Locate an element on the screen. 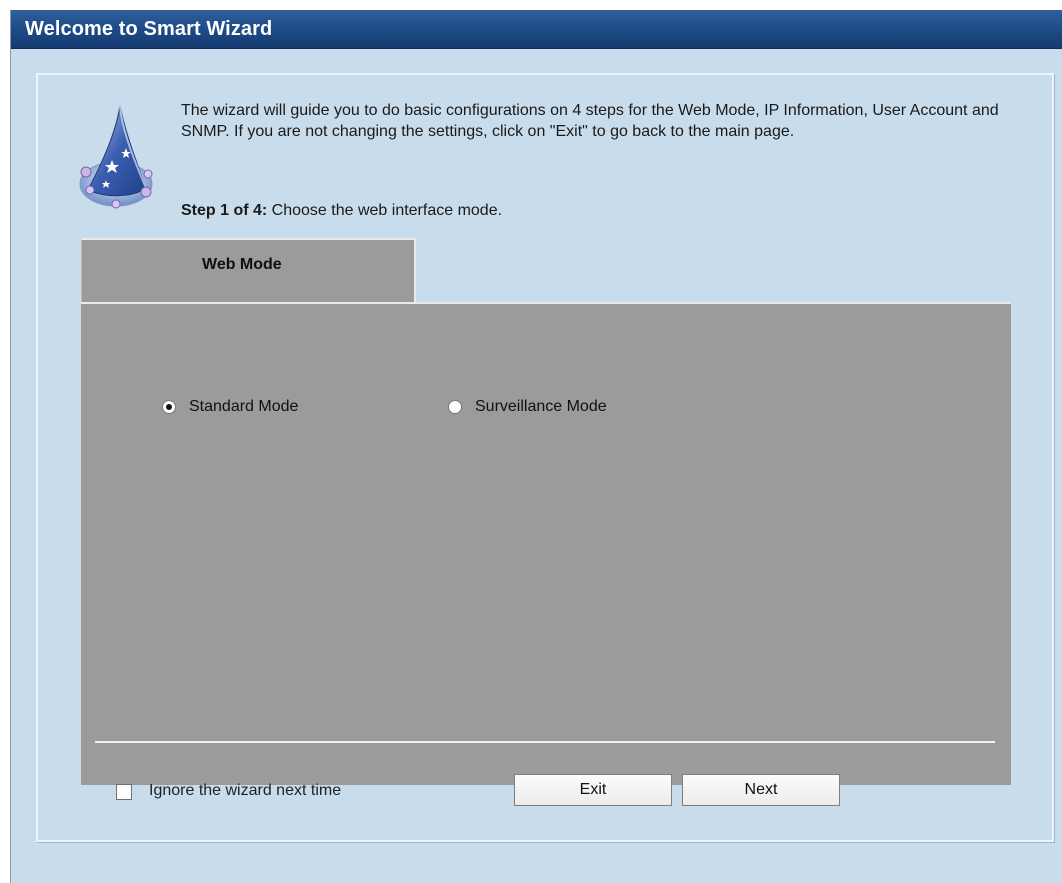 This screenshot has width=1062, height=883. window-title: Welcome to Smart Wizard is located at coordinates (149, 29).